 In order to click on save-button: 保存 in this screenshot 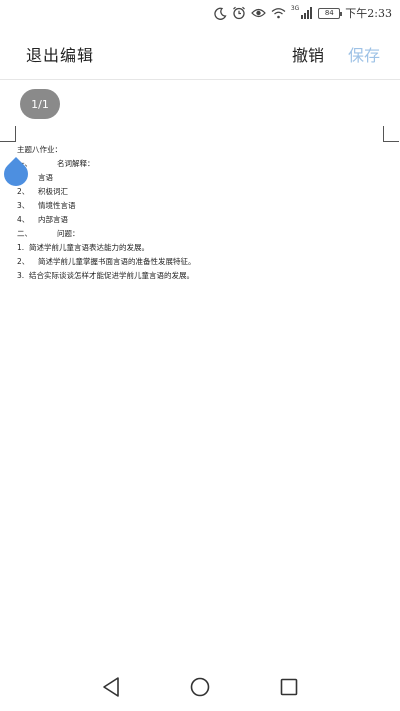, I will do `click(364, 54)`.